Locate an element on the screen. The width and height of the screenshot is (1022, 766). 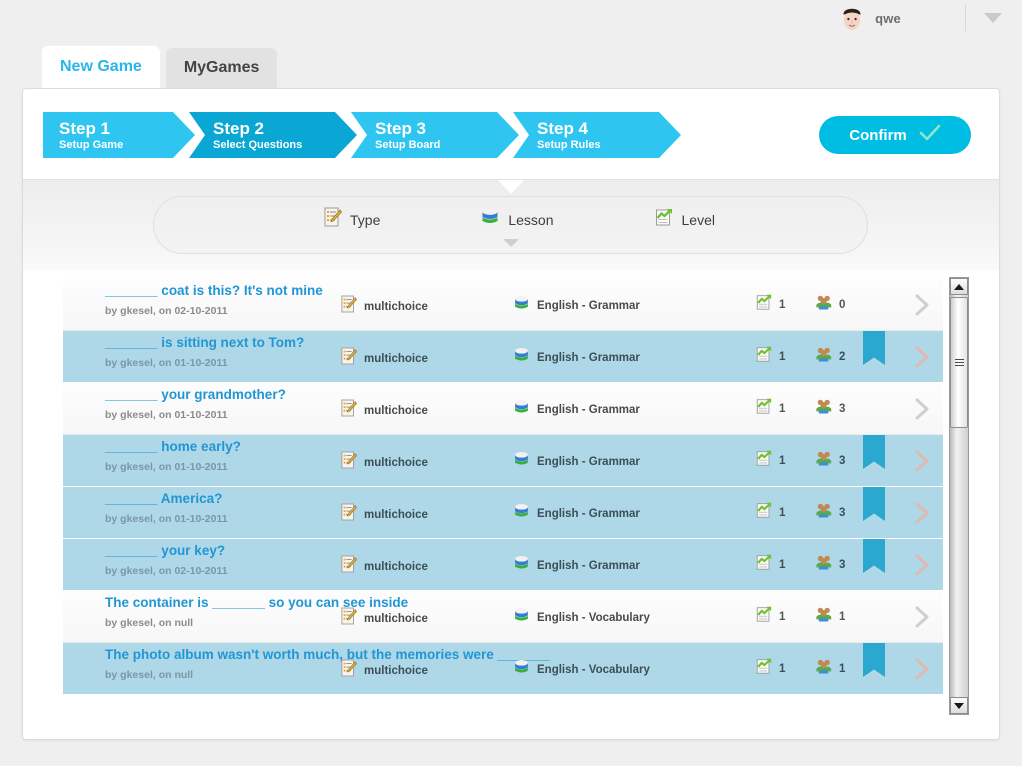
list-scrollbar is located at coordinates (959, 496).